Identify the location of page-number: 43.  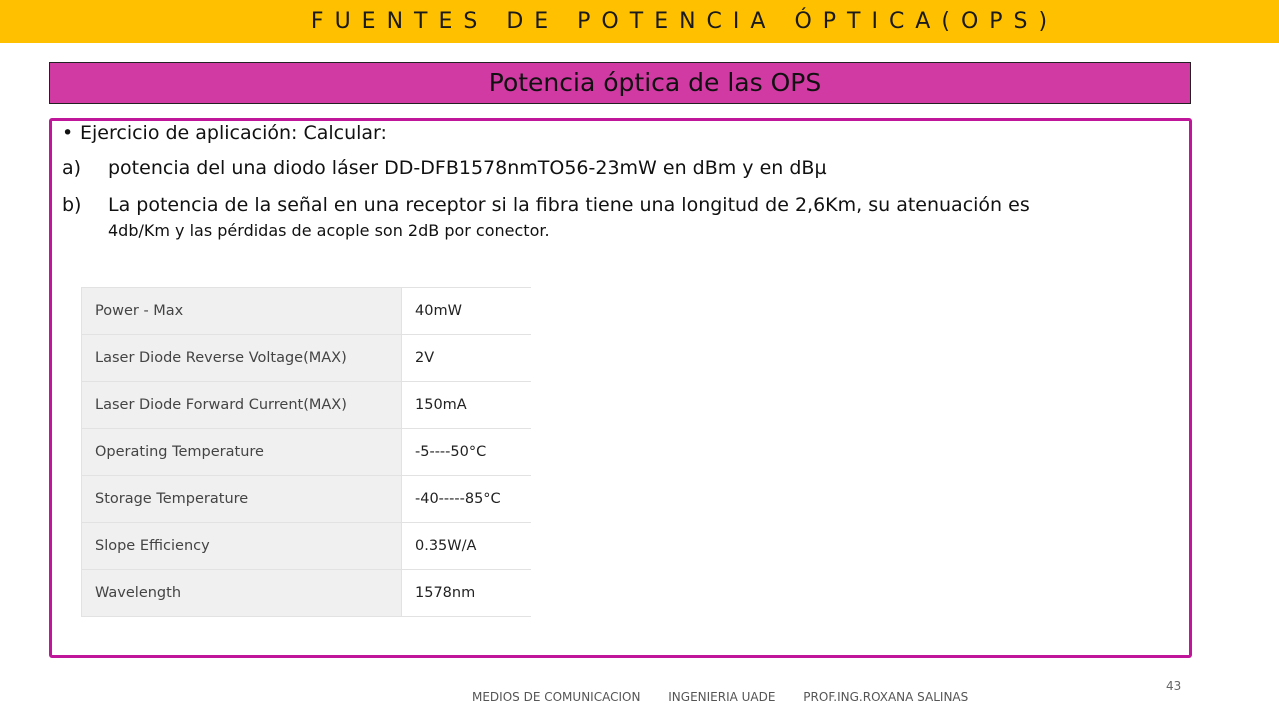
(1174, 686).